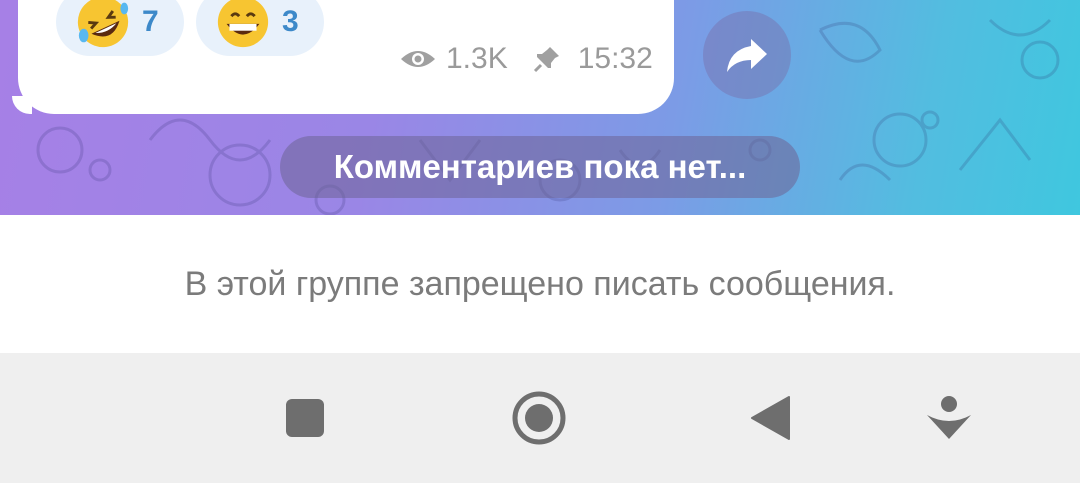 The width and height of the screenshot is (1080, 483). I want to click on message-meta: 1.3K 15:32, so click(525, 59).